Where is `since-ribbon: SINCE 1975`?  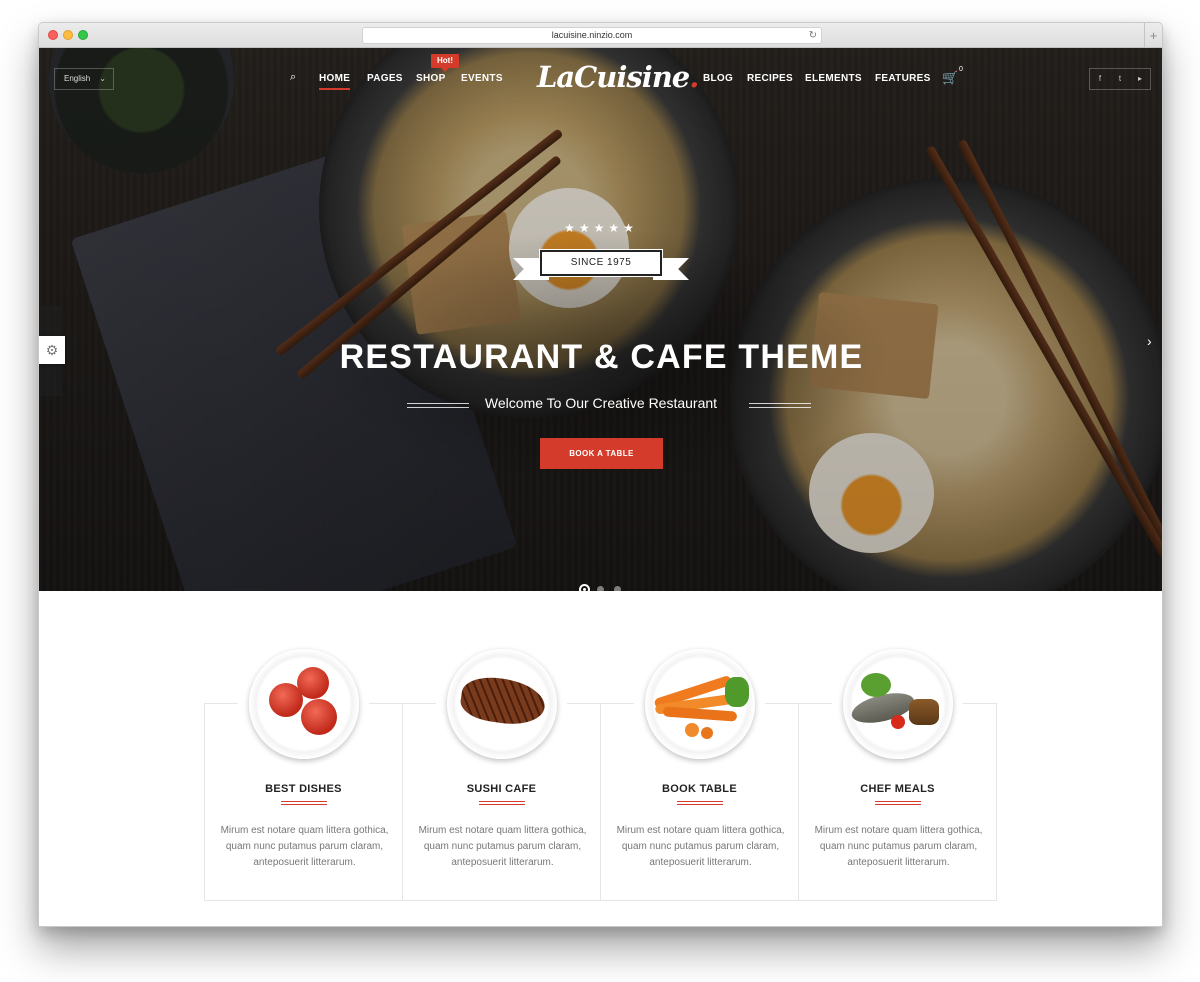
since-ribbon: SINCE 1975 is located at coordinates (601, 266).